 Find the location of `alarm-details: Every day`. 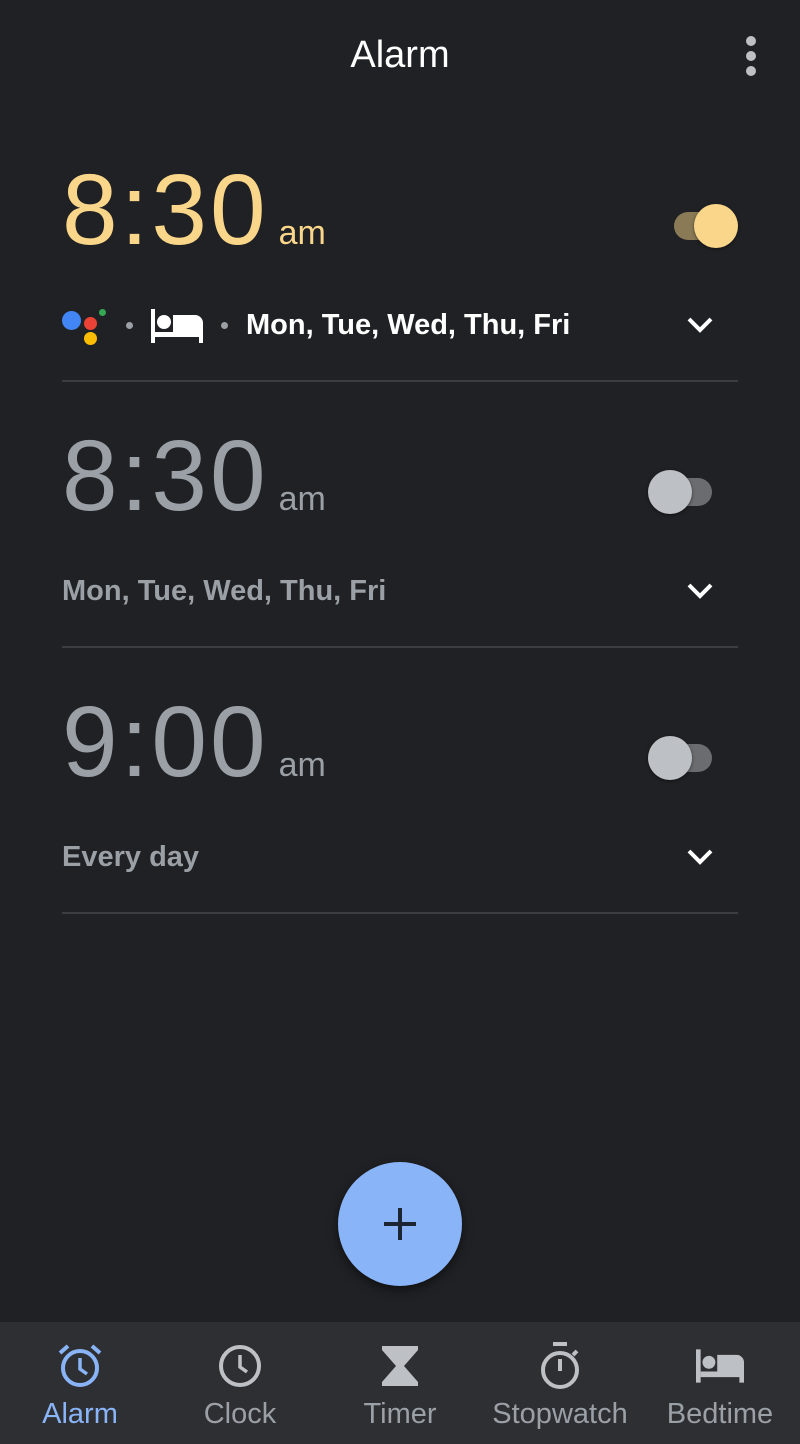

alarm-details: Every day is located at coordinates (400, 857).